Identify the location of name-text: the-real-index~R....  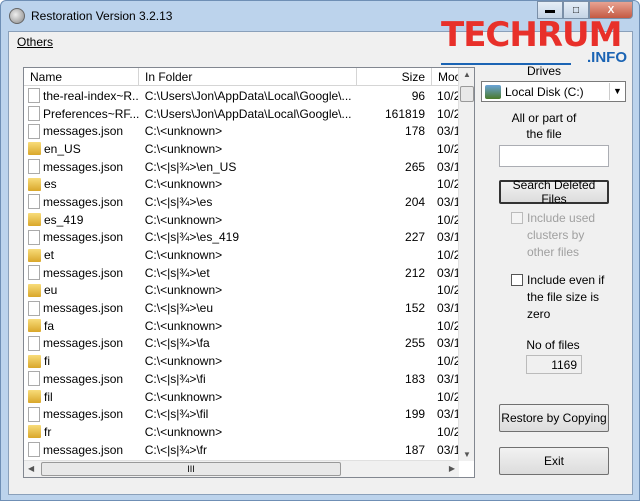
(91, 95).